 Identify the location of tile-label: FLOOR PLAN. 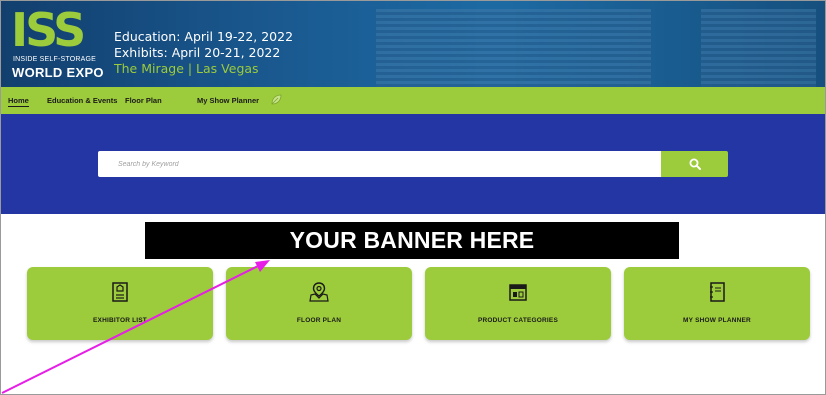
(319, 320).